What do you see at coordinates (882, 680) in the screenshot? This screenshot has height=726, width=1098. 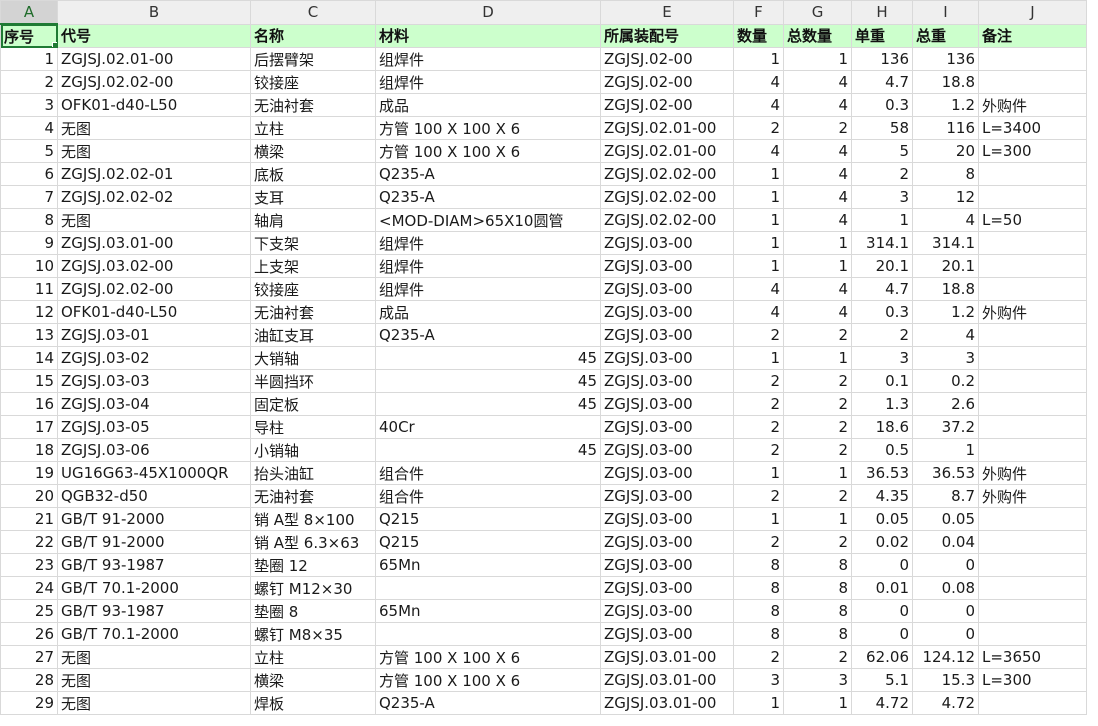 I see `cell-unit-weight: 5.1` at bounding box center [882, 680].